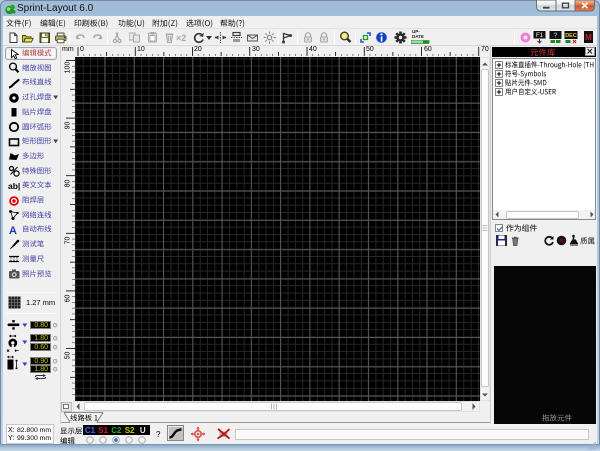 This screenshot has height=451, width=600. Describe the element at coordinates (14, 186) in the screenshot. I see `svg-text: ab|` at that location.